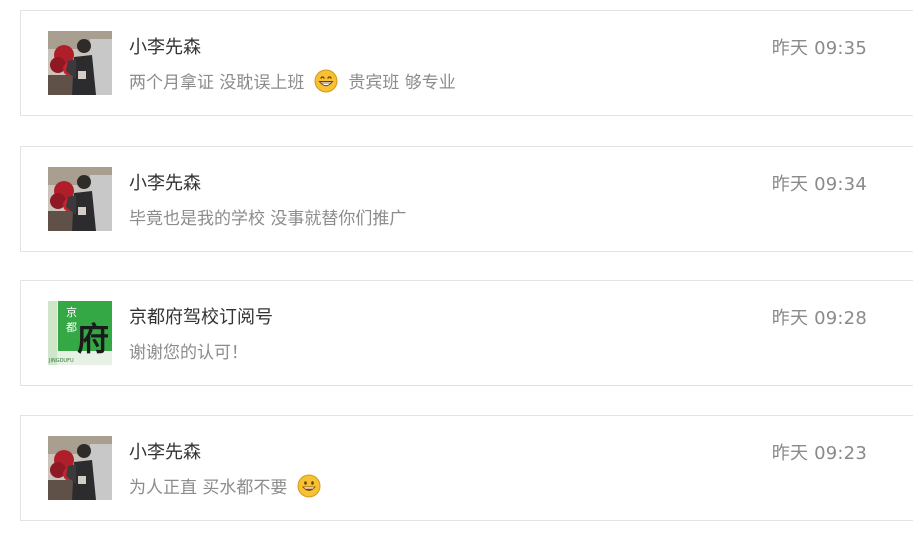  What do you see at coordinates (819, 318) in the screenshot?
I see `timestamp: 昨天 09:28` at bounding box center [819, 318].